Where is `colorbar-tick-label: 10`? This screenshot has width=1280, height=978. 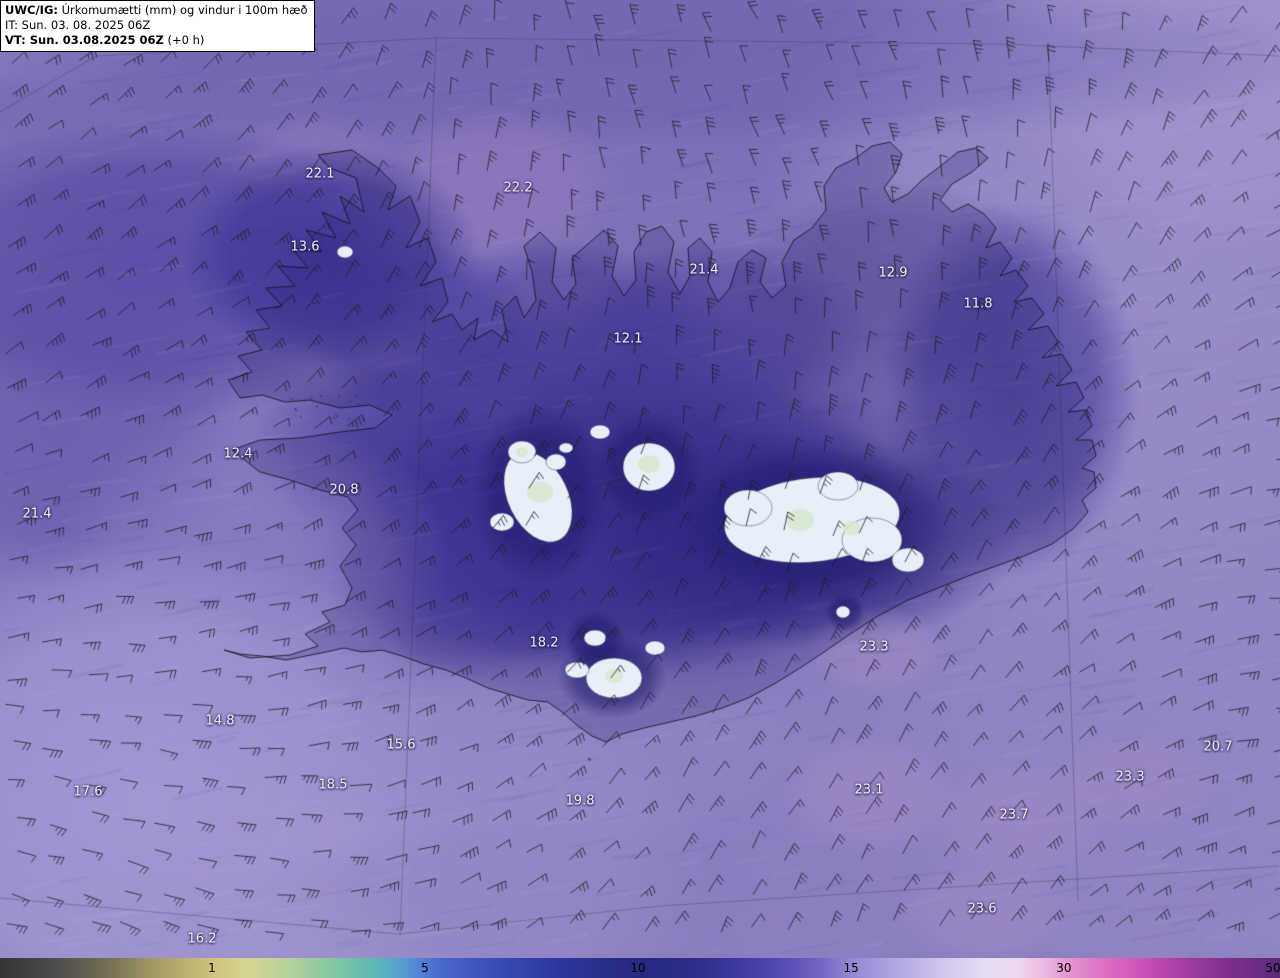
colorbar-tick-label: 10 is located at coordinates (638, 968).